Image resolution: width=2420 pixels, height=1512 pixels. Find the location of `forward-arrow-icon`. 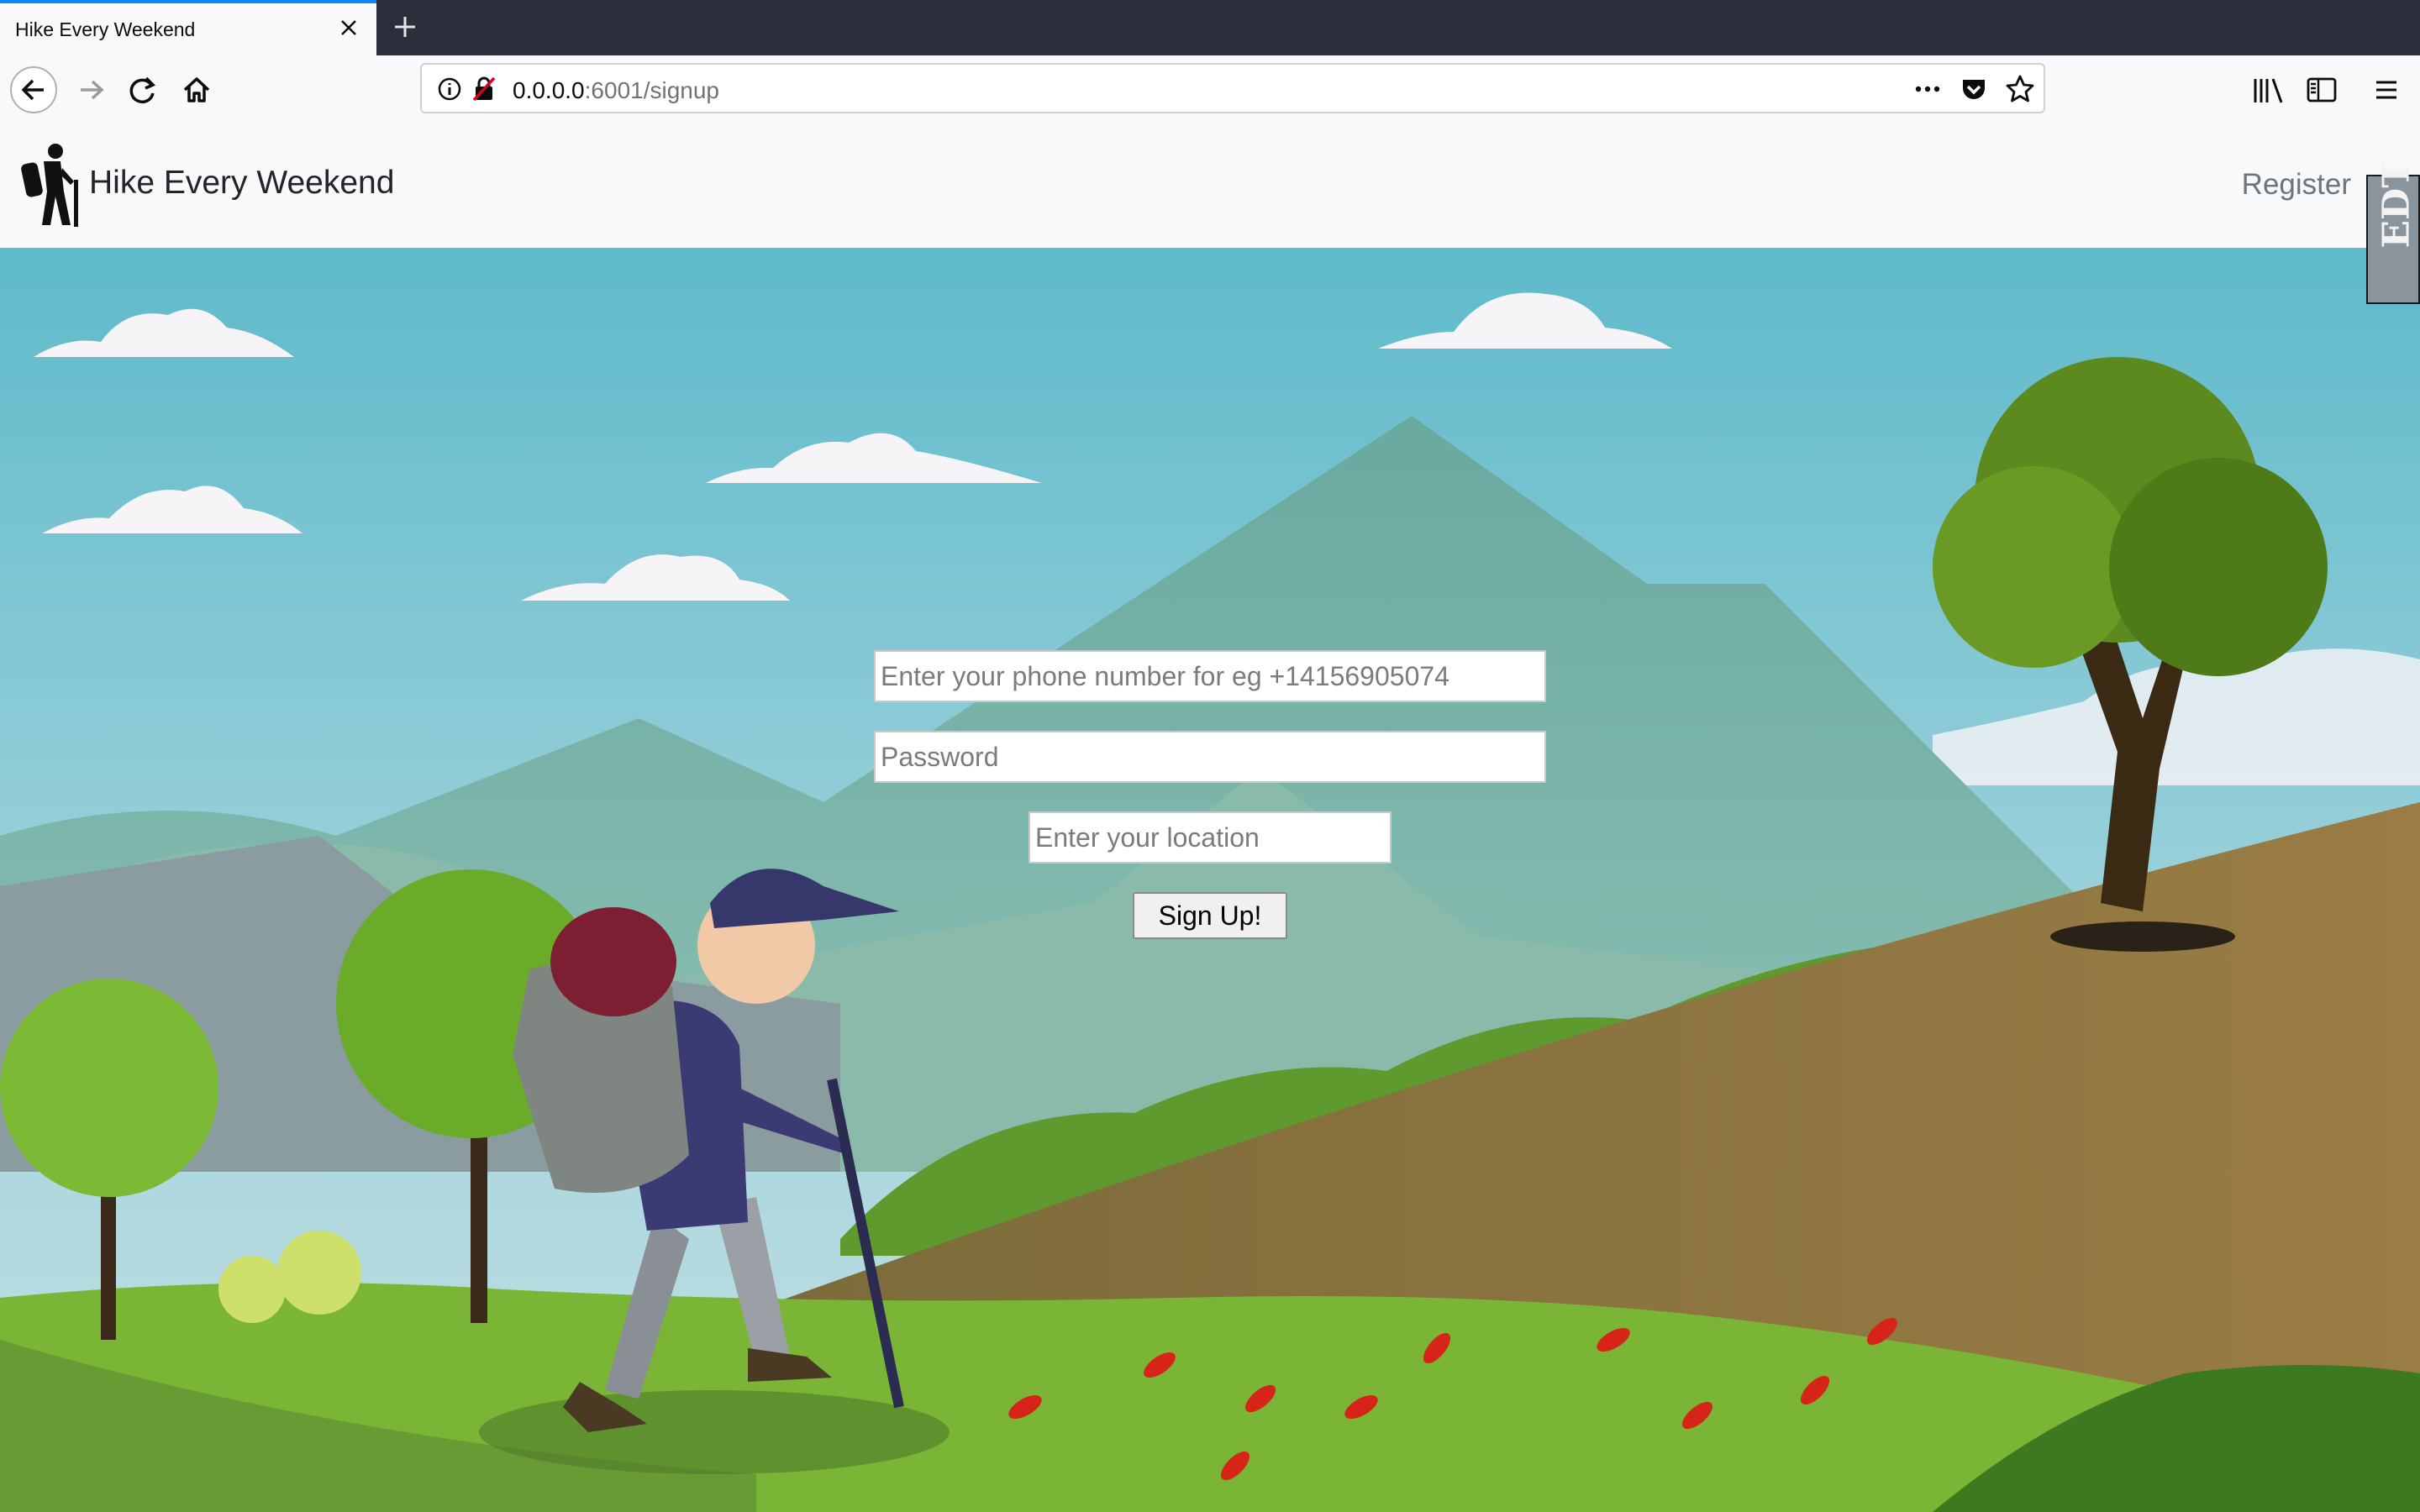

forward-arrow-icon is located at coordinates (90, 89).